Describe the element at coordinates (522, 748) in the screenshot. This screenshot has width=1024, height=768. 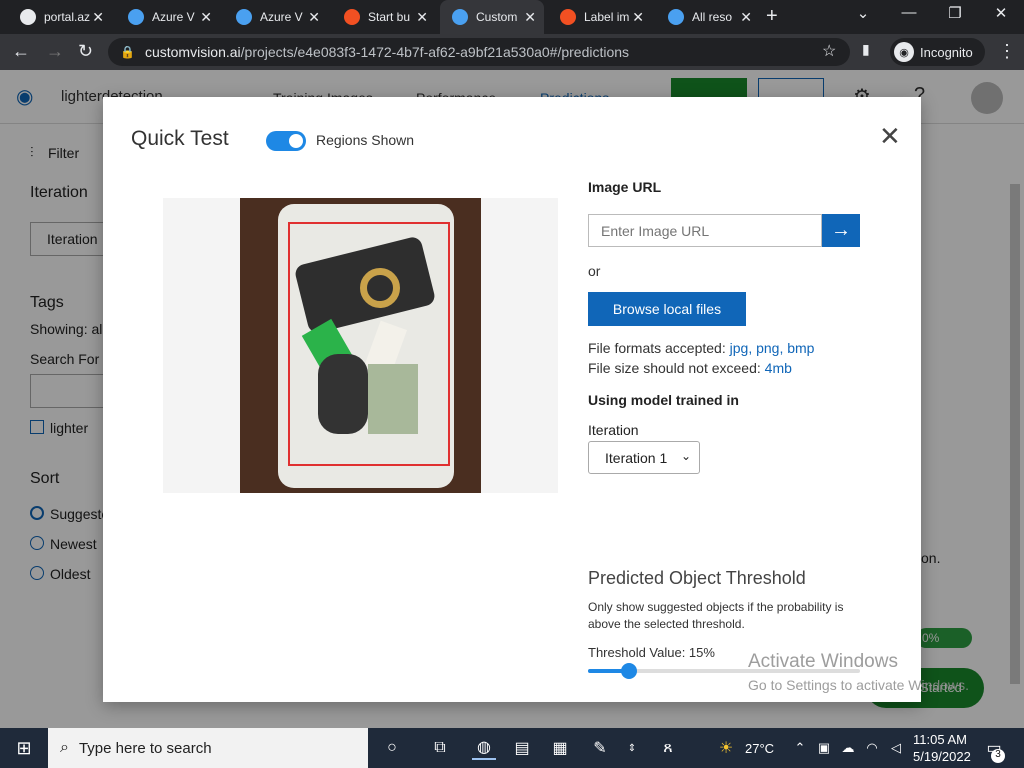
I see `app-taskbar-icon-1: ▤` at that location.